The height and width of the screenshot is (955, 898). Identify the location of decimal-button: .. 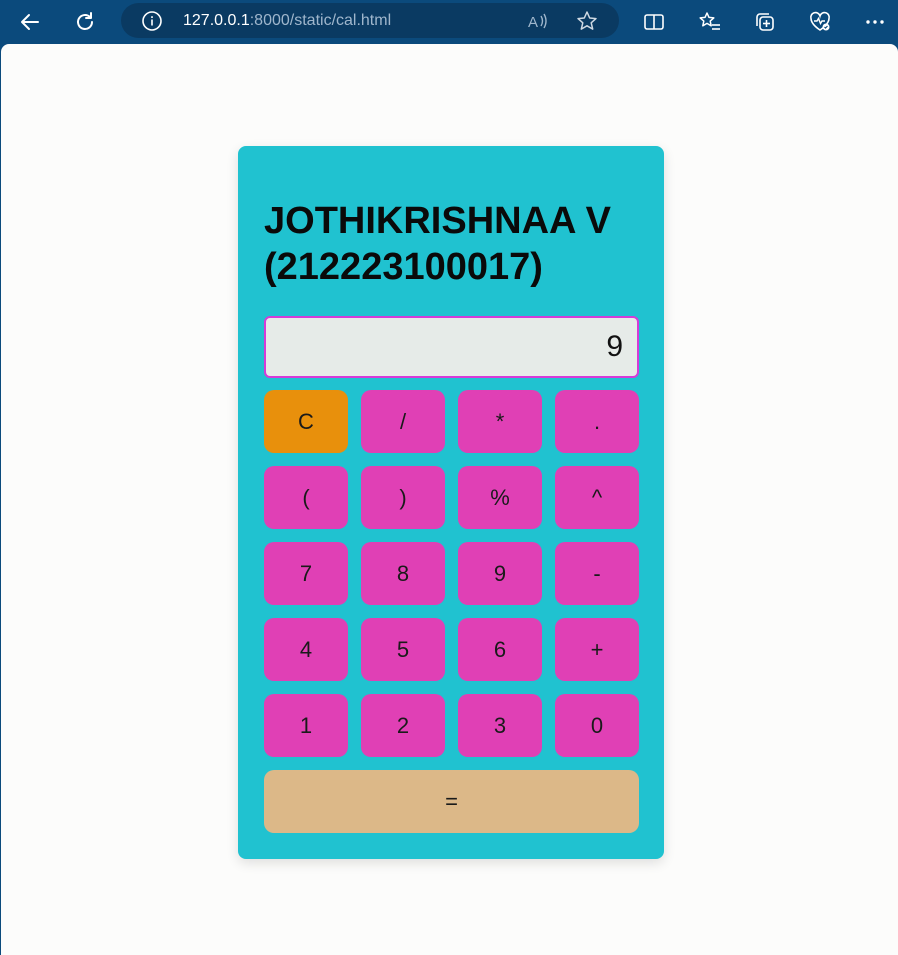
(597, 421).